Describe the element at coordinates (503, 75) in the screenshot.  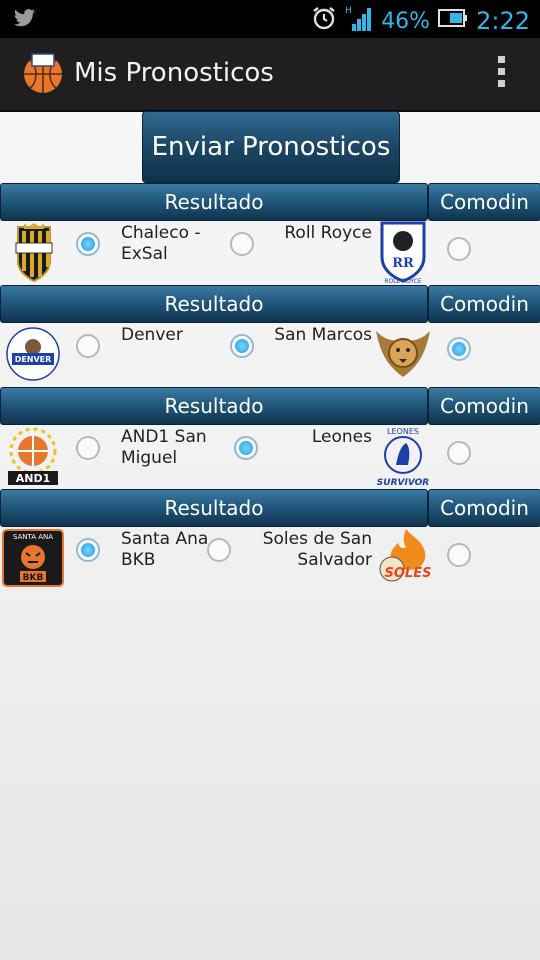
I see `overflow-menu-icon` at that location.